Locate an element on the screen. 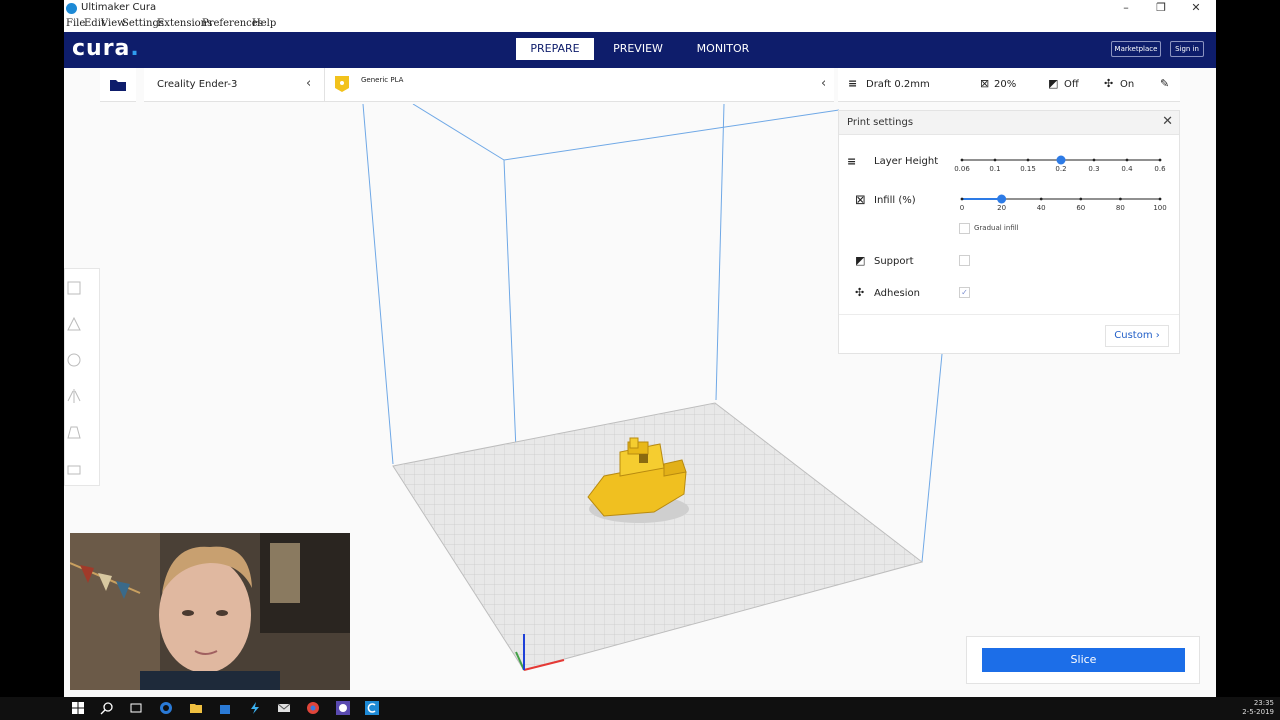  cura-taskbar-icon is located at coordinates (372, 708).